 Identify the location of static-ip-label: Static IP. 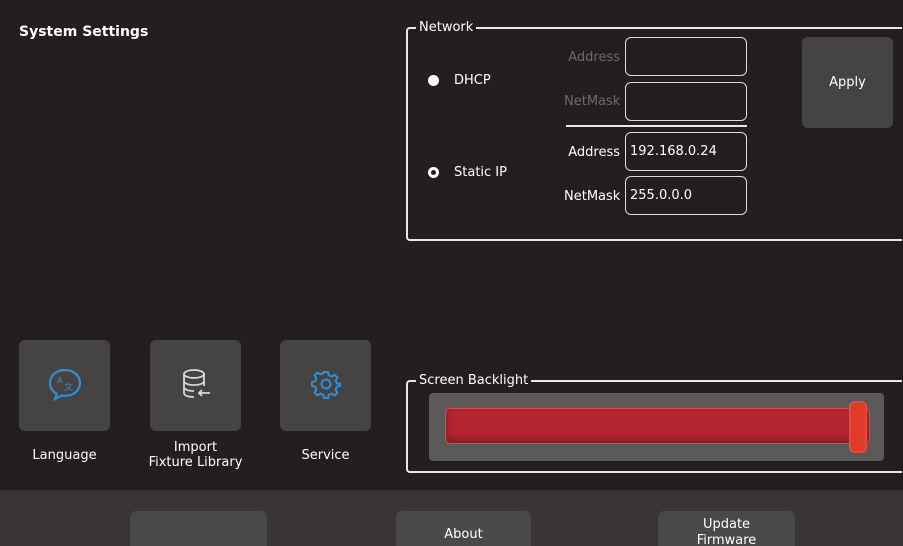
(480, 172).